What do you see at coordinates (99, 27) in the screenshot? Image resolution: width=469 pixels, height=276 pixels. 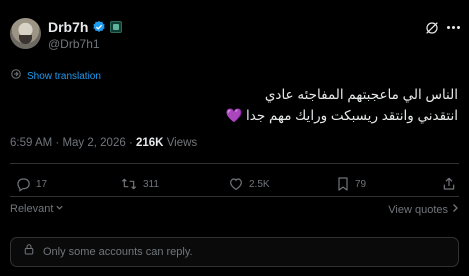 I see `verified-badge-icon` at bounding box center [99, 27].